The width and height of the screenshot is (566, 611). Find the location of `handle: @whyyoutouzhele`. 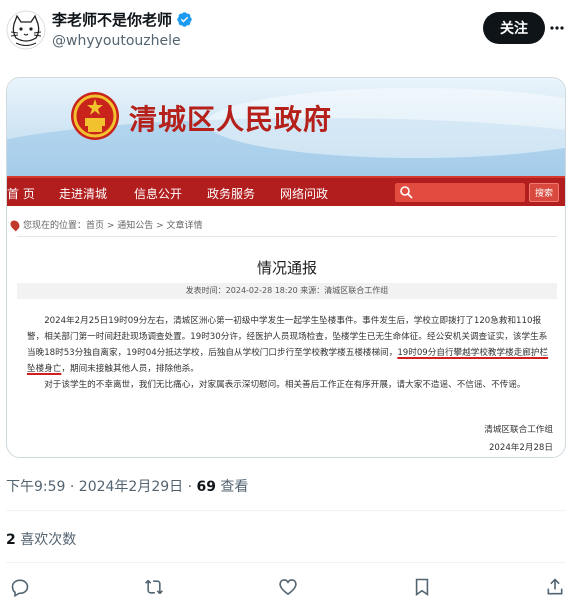

handle: @whyyoutouzhele is located at coordinates (116, 41).